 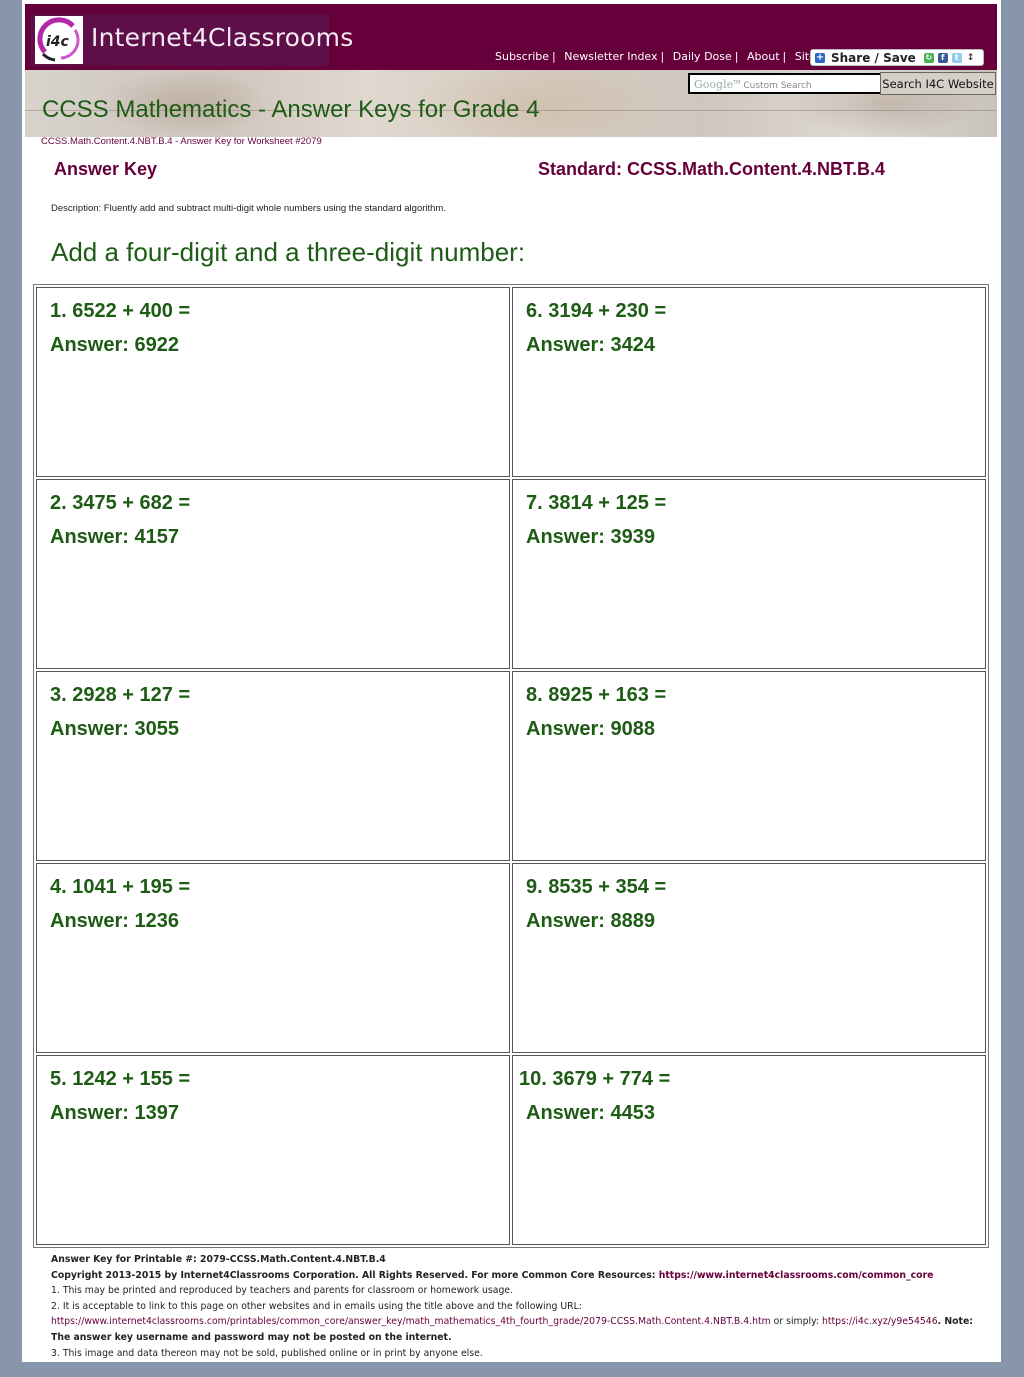 I want to click on problem-question: 3. 2928 + 127 =, so click(x=120, y=695).